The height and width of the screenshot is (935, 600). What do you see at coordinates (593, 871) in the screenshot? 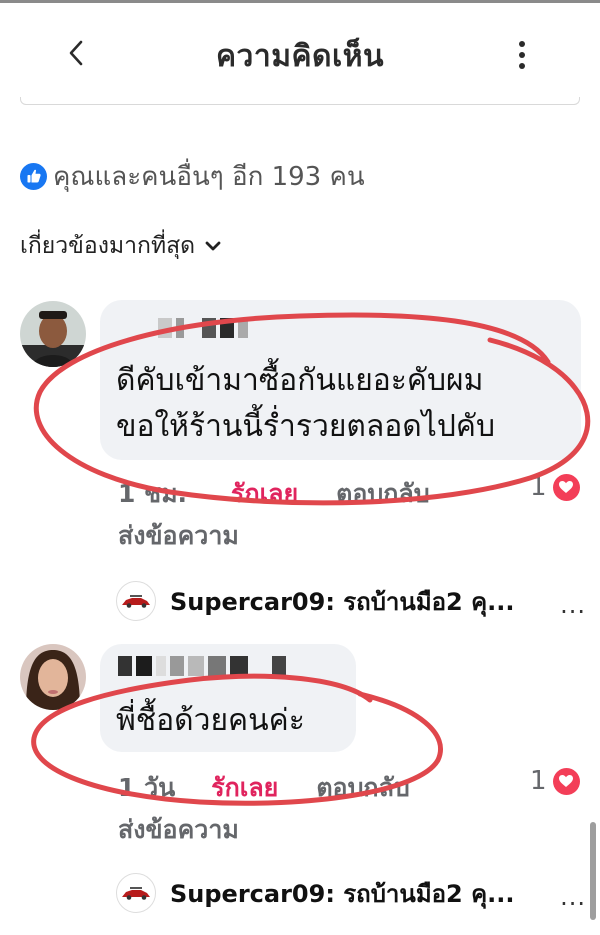
I see `scrollbar` at bounding box center [593, 871].